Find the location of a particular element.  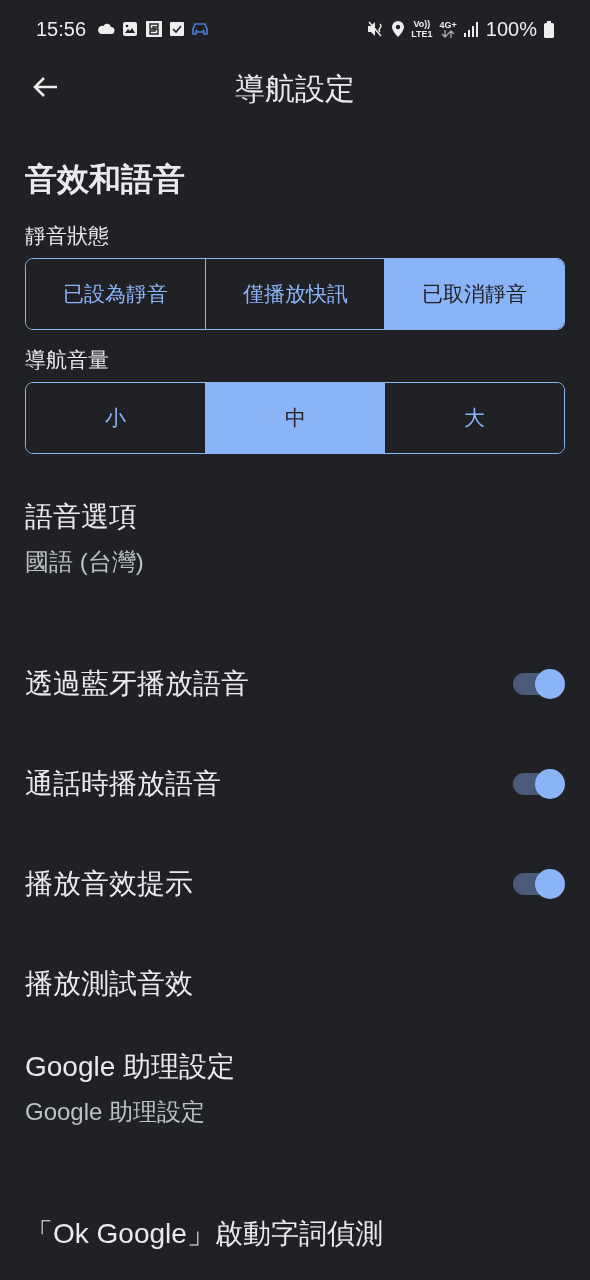

group-label: 靜音狀態 is located at coordinates (67, 236).